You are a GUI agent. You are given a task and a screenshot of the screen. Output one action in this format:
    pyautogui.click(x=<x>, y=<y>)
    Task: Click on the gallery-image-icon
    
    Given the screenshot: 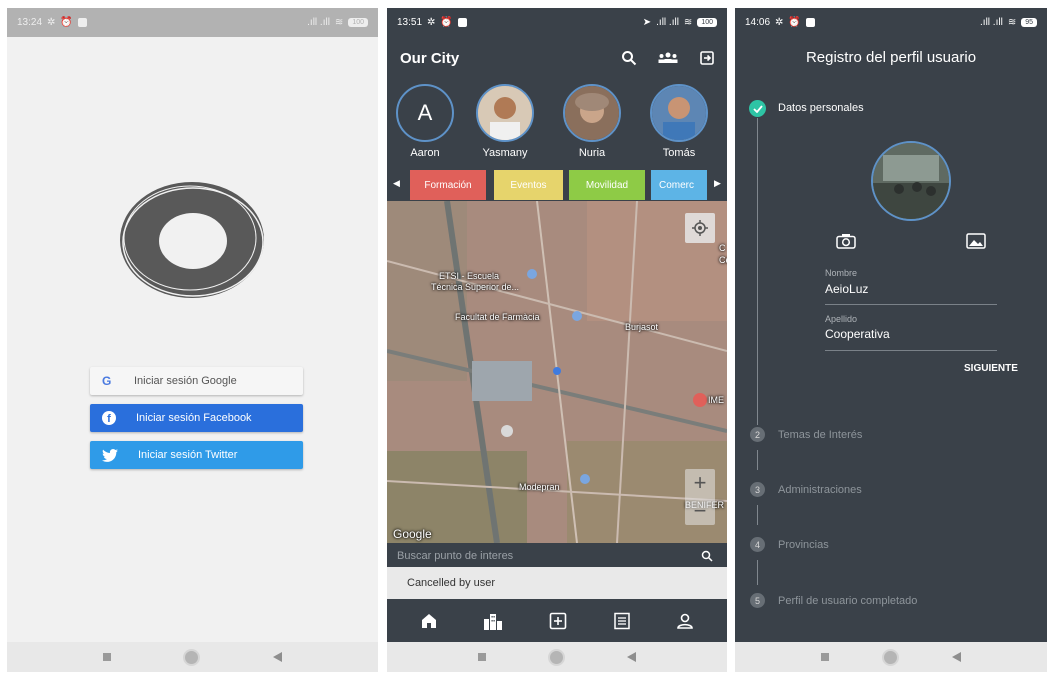 What is the action you would take?
    pyautogui.click(x=976, y=241)
    